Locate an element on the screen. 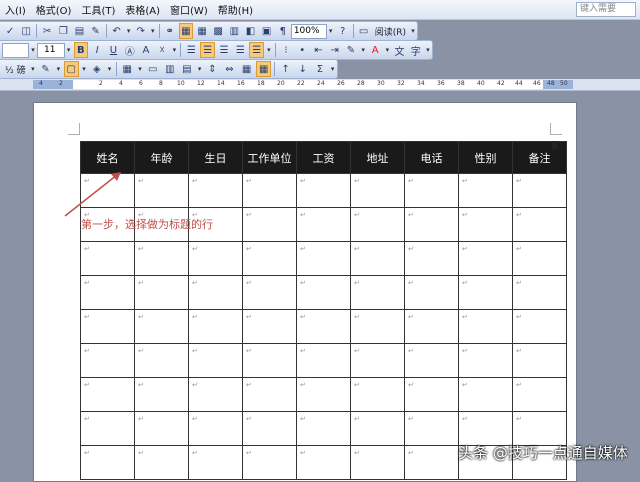 The height and width of the screenshot is (482, 640). menu-window: 窗口(W) is located at coordinates (189, 9).